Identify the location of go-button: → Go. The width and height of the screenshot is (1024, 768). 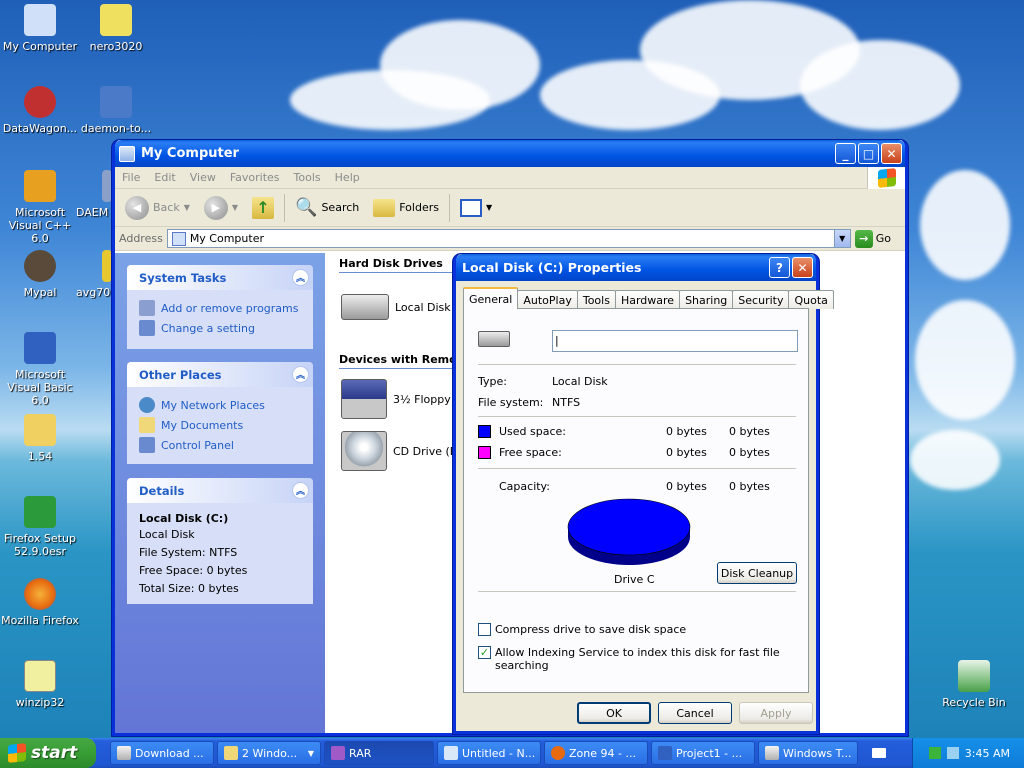
(877, 238).